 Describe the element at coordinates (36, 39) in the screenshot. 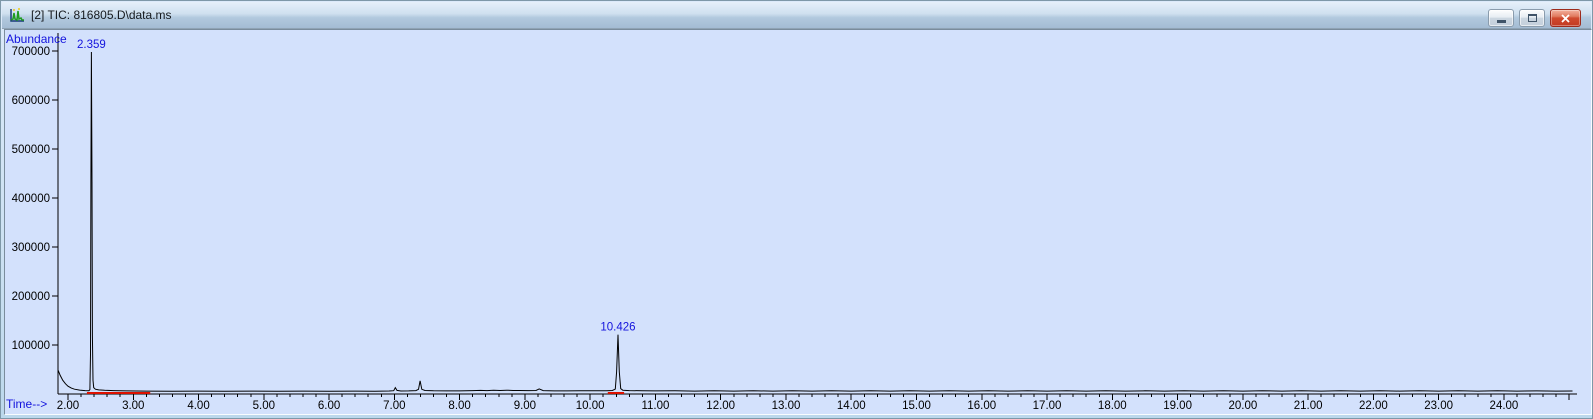

I see `y-axis-title: Abundance` at that location.